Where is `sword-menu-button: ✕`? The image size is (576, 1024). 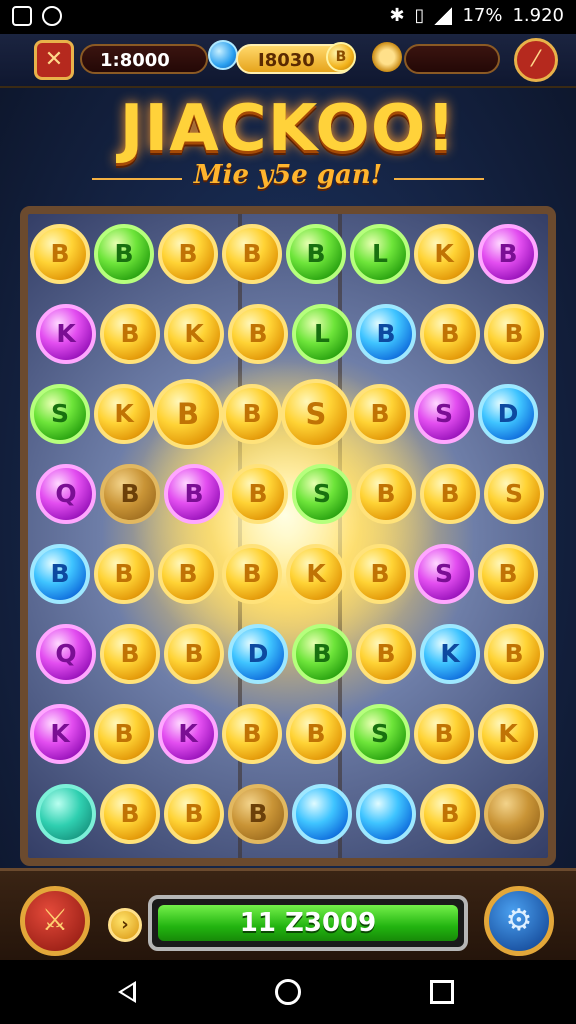
sword-menu-button: ✕ is located at coordinates (54, 60).